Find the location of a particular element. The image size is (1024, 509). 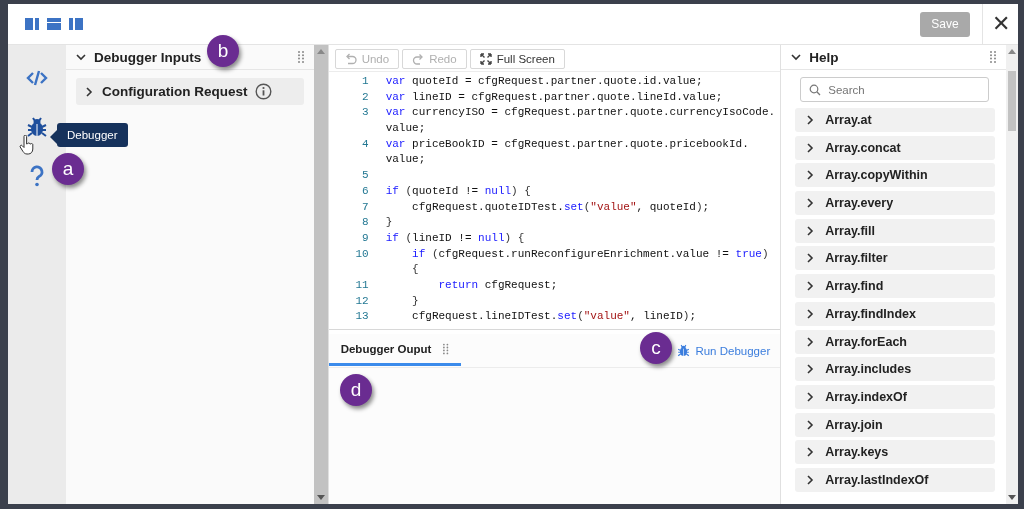

fullscreen-button: Full Screen is located at coordinates (517, 59).